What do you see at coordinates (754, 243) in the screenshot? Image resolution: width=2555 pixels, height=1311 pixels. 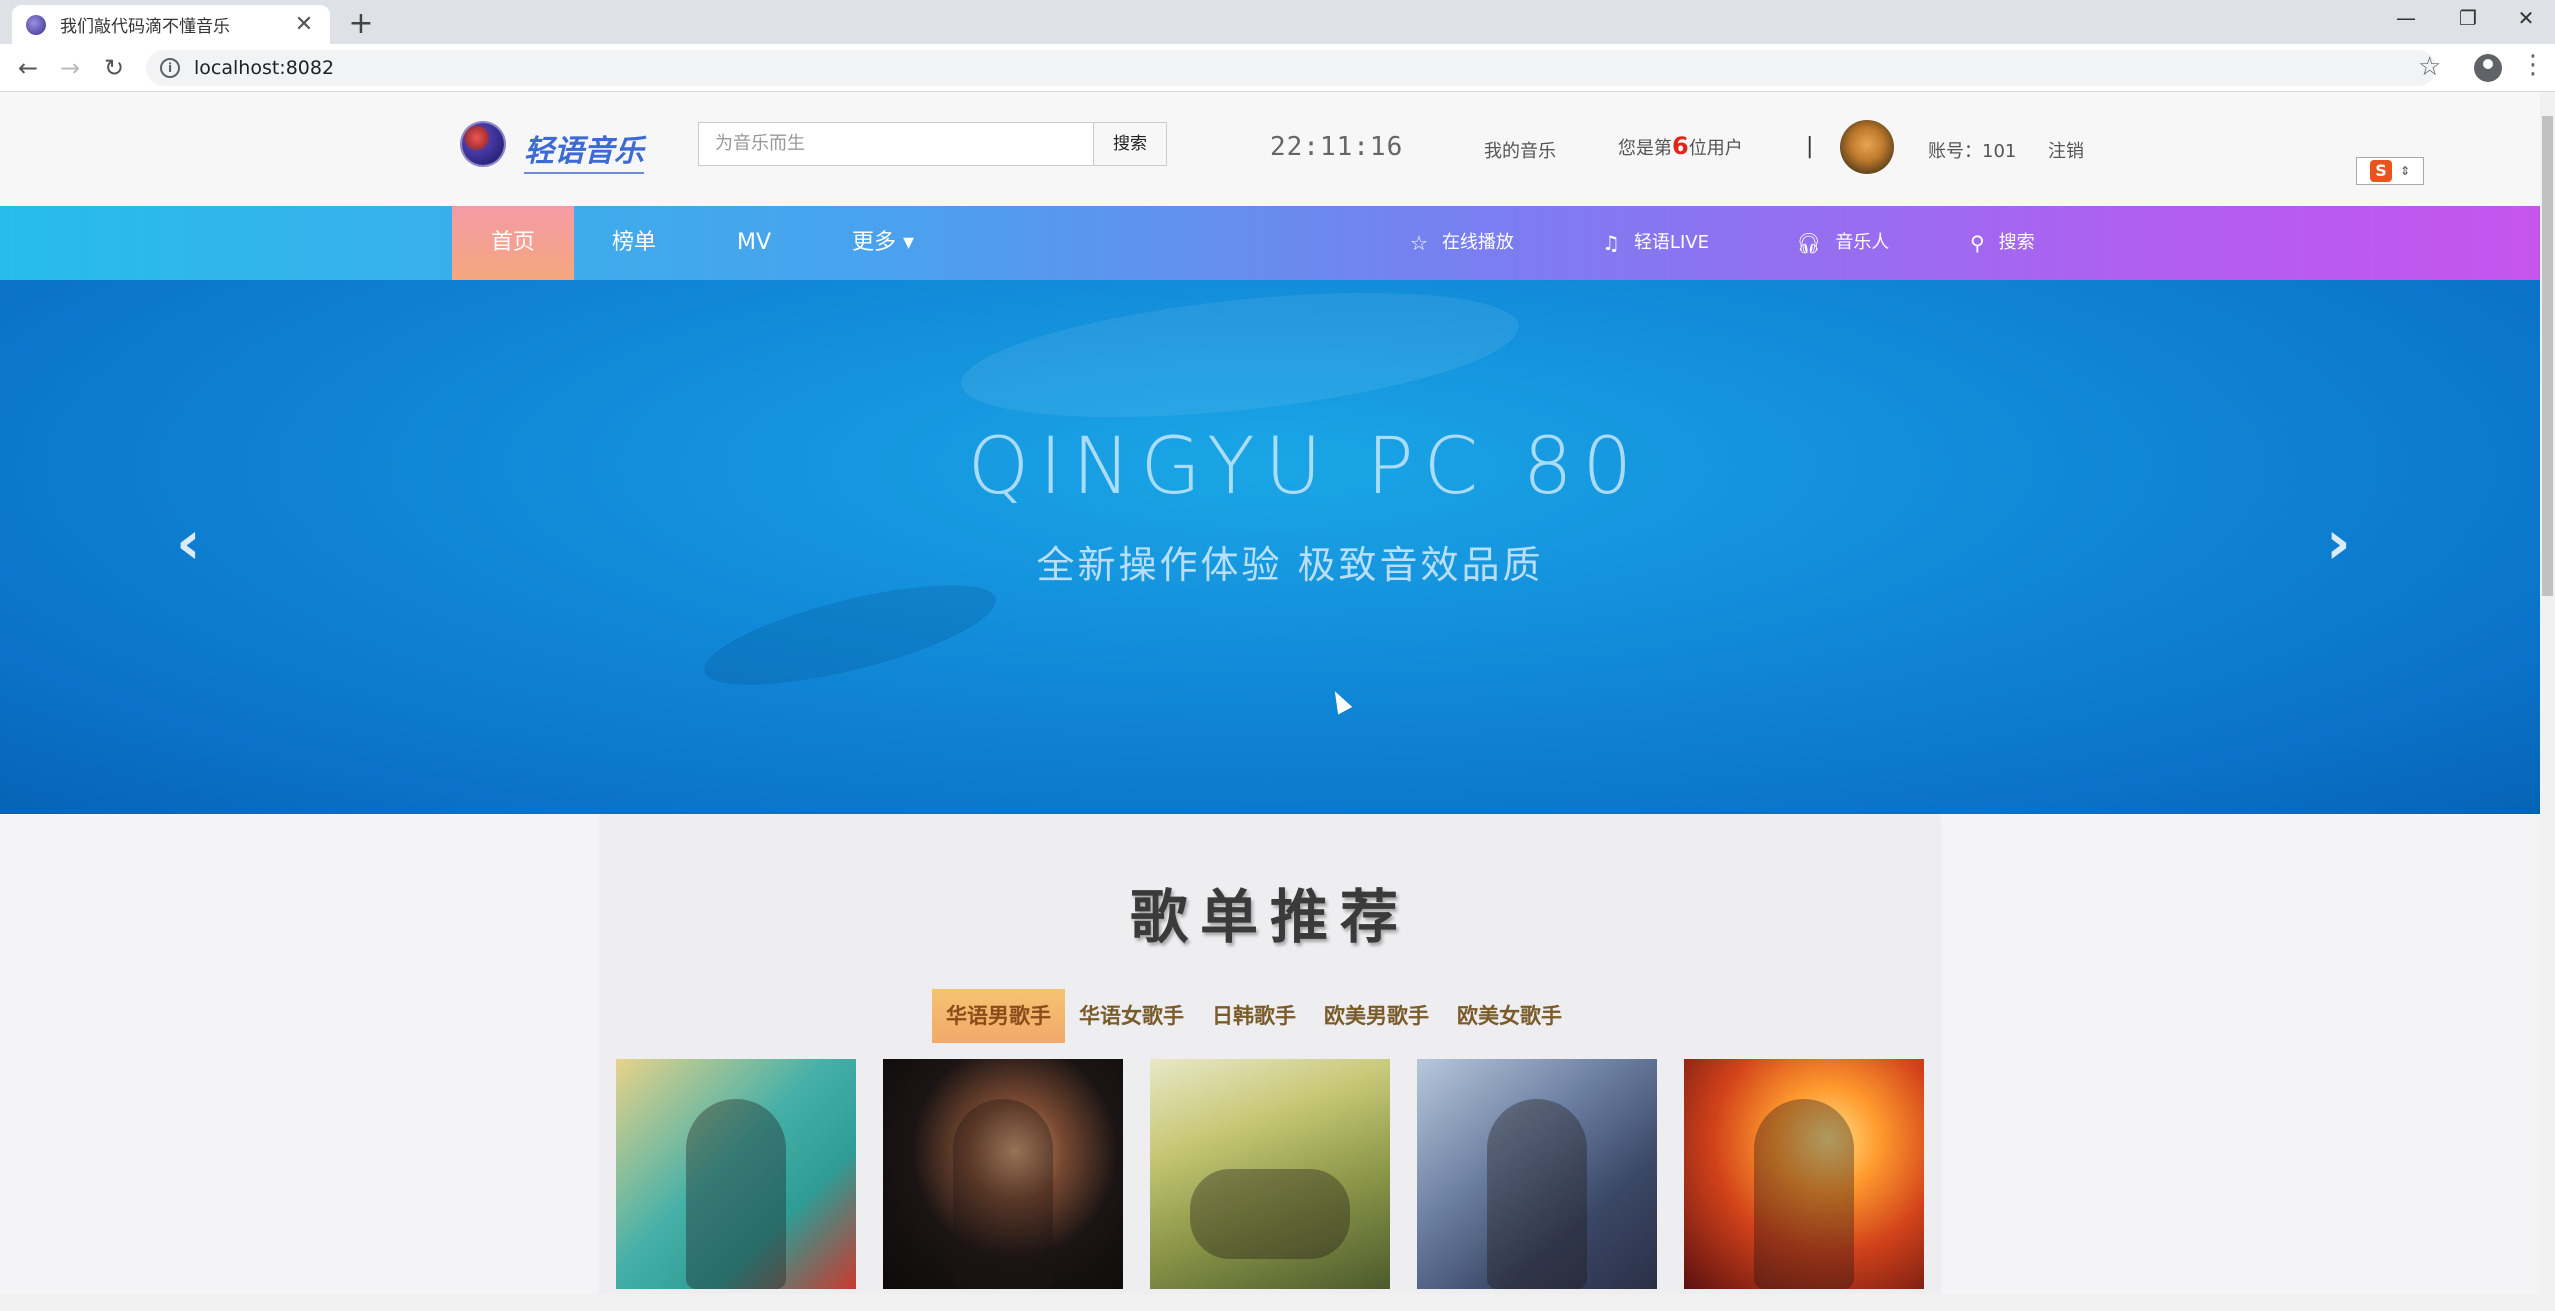 I see `nav-mv: MV` at bounding box center [754, 243].